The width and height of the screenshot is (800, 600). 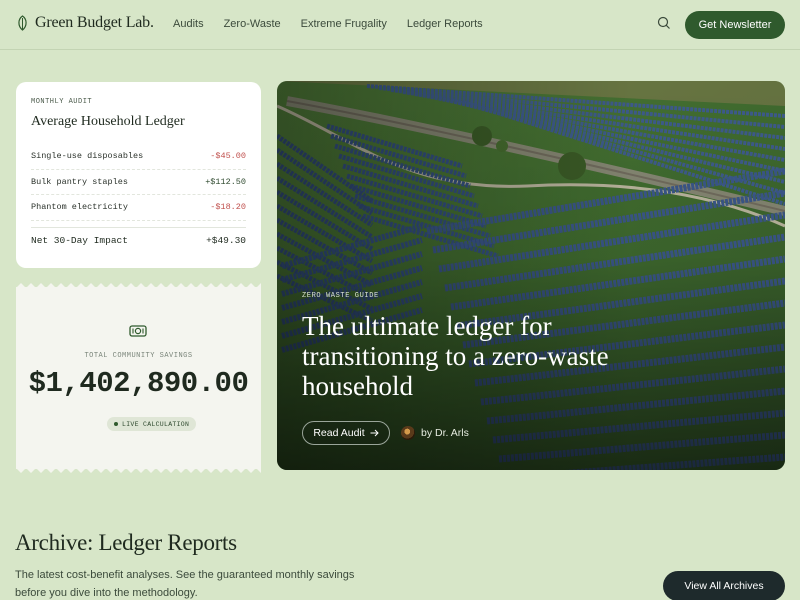 I want to click on ledger-row-label: Single-use disposables, so click(x=87, y=156).